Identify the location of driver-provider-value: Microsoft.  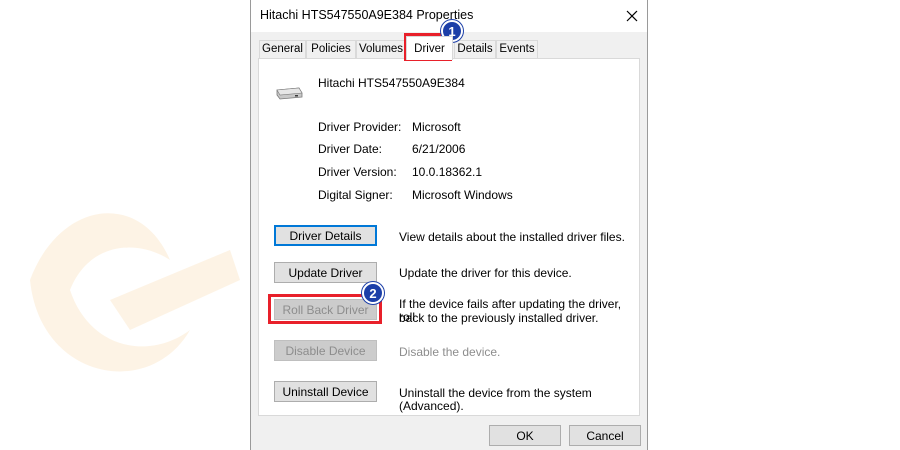
(436, 127).